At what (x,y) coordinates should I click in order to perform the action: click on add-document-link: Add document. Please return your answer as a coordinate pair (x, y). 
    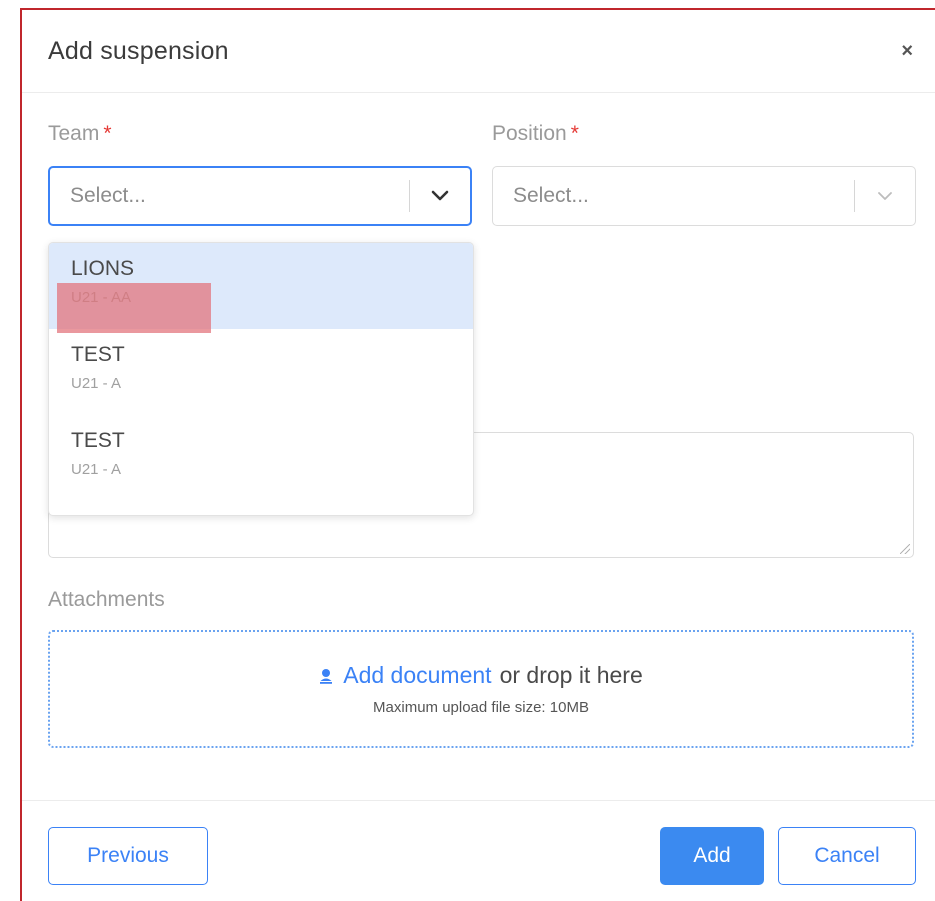
    Looking at the image, I should click on (417, 675).